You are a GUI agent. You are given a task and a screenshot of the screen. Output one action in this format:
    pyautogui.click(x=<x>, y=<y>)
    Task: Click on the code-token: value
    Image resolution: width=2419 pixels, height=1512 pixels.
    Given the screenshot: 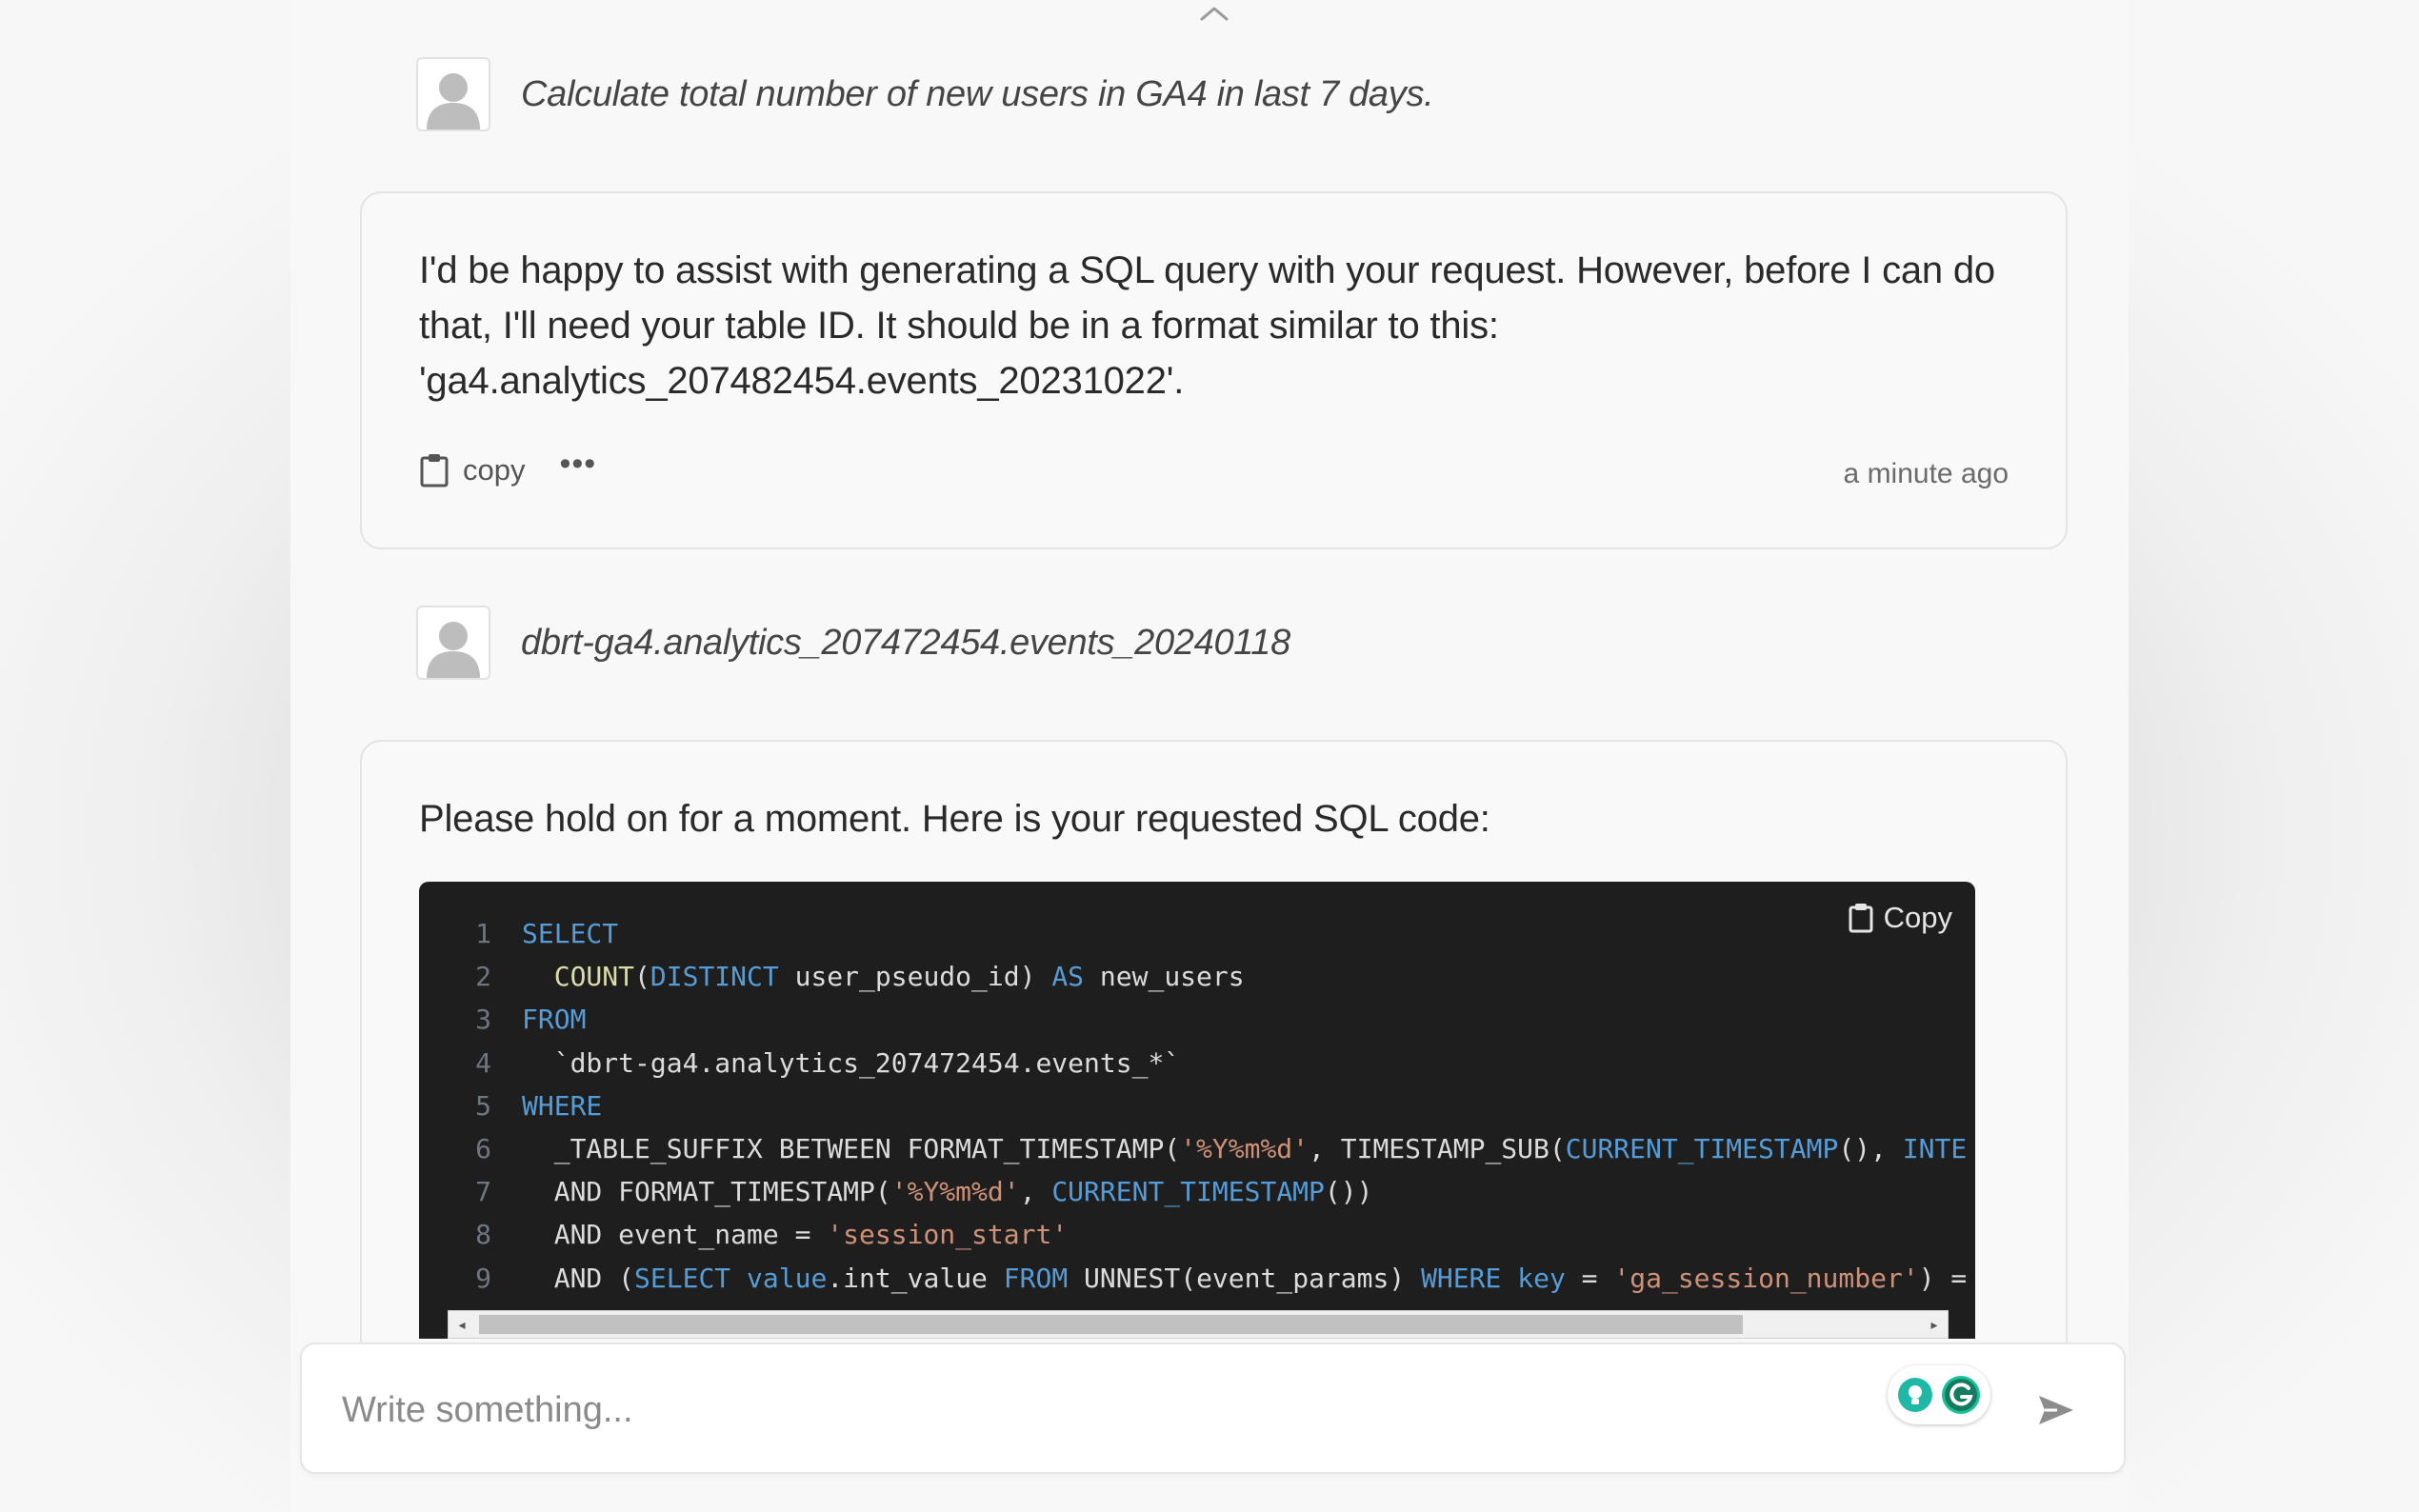 What is the action you would take?
    pyautogui.click(x=787, y=1278)
    